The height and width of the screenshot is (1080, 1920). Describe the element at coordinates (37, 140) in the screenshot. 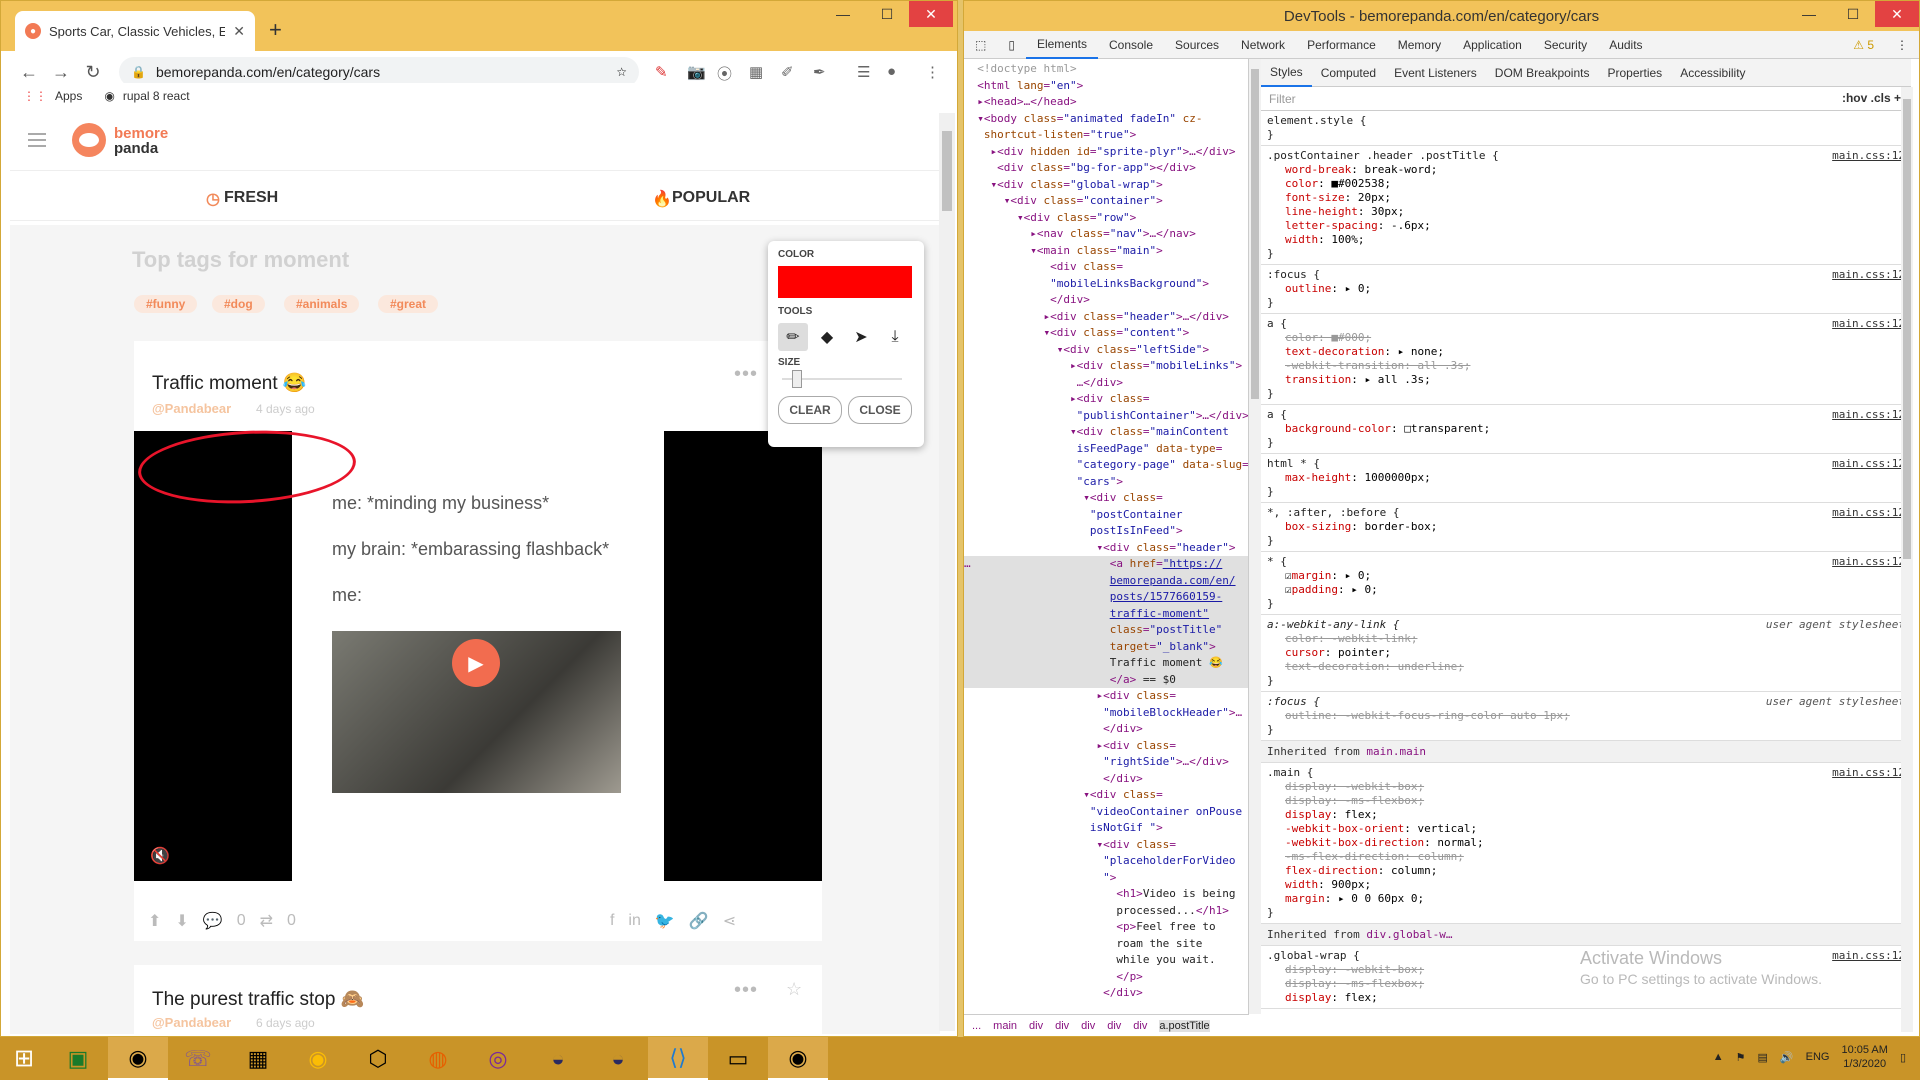

I see `hamburger-icon` at that location.